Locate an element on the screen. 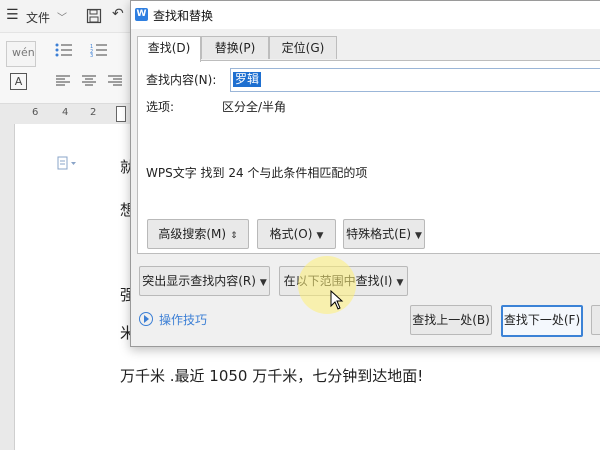 The height and width of the screenshot is (450, 600). format-button: 格式(O) ▼ is located at coordinates (296, 234).